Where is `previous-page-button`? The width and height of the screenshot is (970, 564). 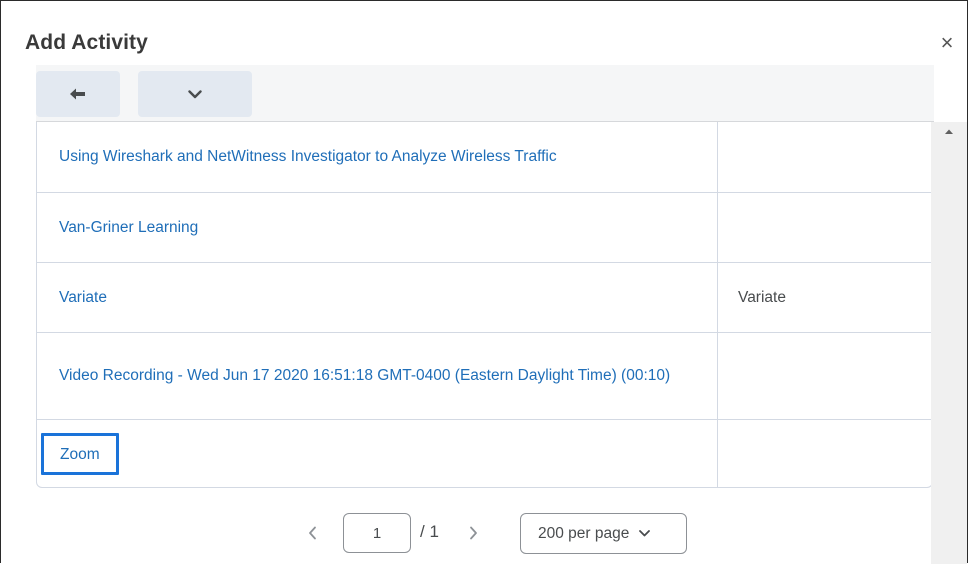 previous-page-button is located at coordinates (312, 533).